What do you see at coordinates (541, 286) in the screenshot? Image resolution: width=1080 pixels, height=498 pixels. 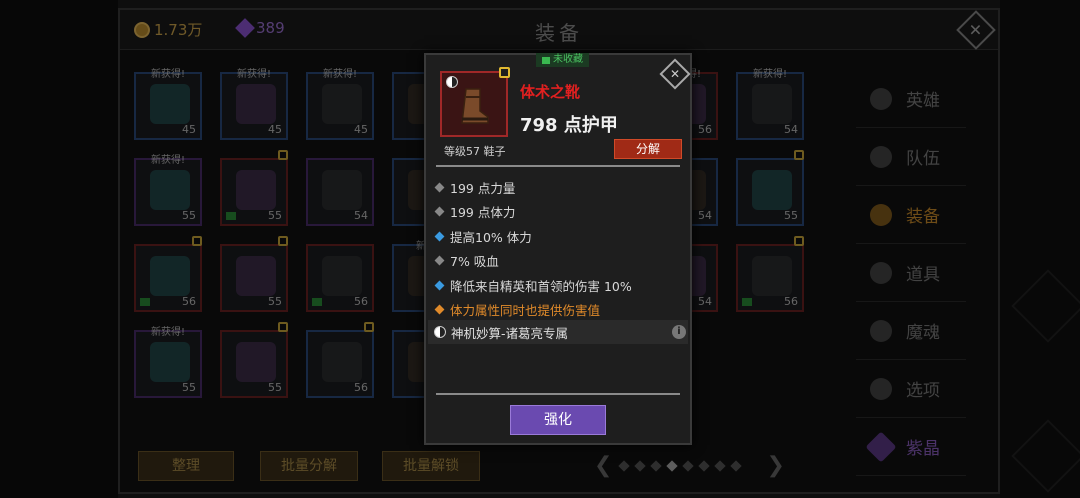 I see `stat-text: 降低来自精英和首领的伤害 10%` at bounding box center [541, 286].